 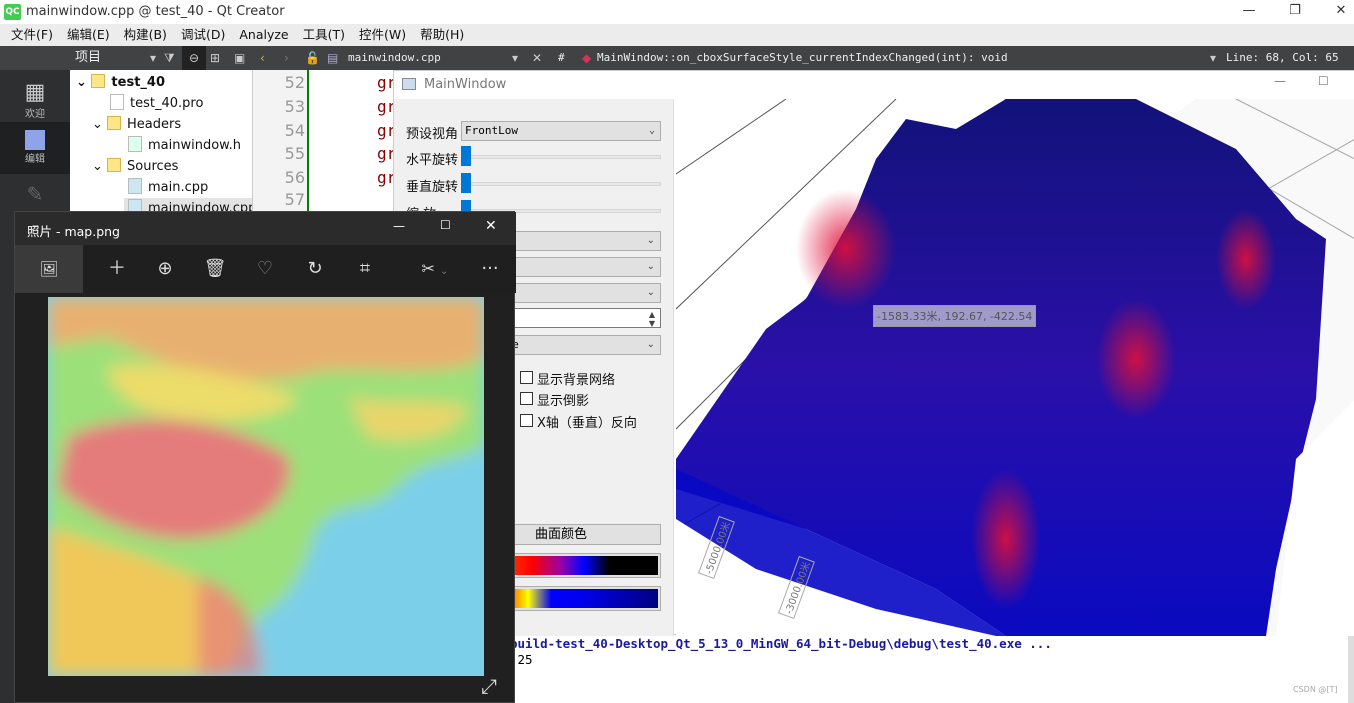 What do you see at coordinates (98, 81) in the screenshot?
I see `qt-project-icon` at bounding box center [98, 81].